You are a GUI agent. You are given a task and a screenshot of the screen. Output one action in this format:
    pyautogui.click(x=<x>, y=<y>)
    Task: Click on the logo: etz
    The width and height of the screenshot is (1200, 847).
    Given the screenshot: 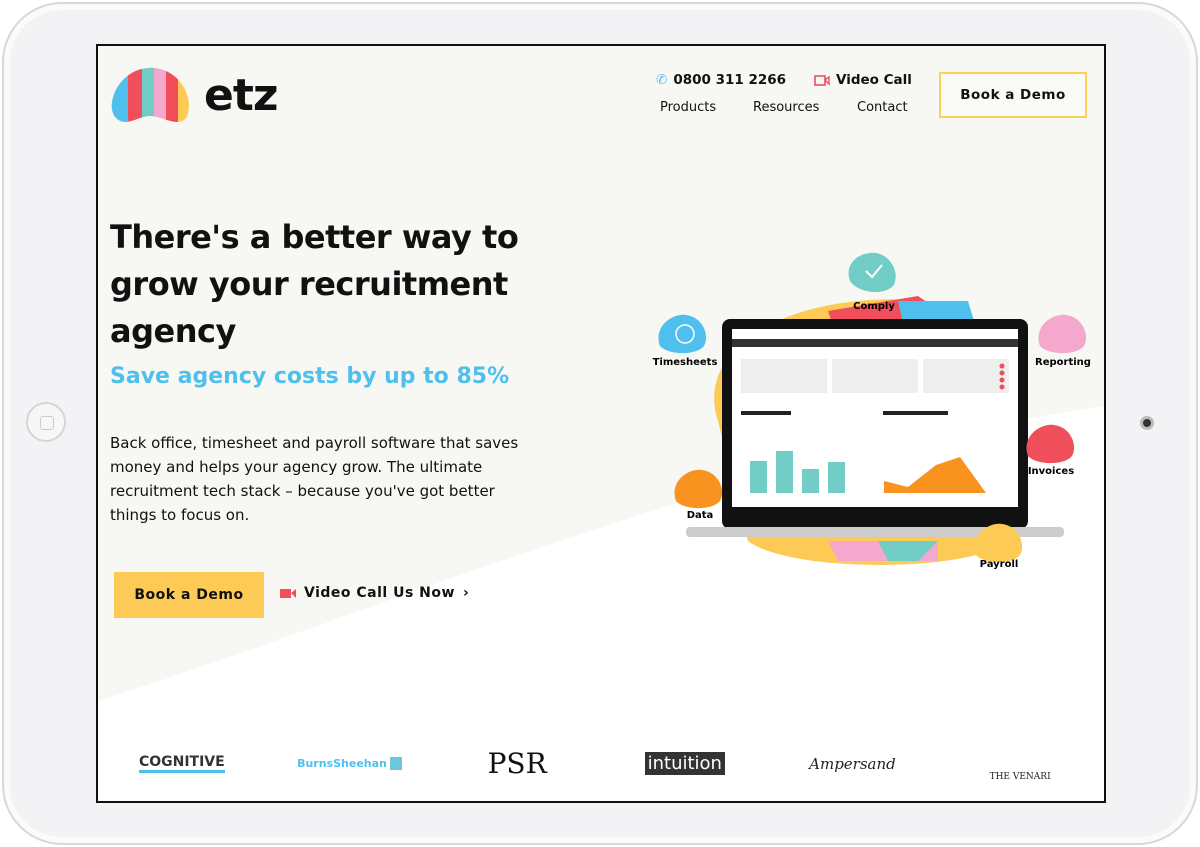 What is the action you would take?
    pyautogui.click(x=194, y=95)
    